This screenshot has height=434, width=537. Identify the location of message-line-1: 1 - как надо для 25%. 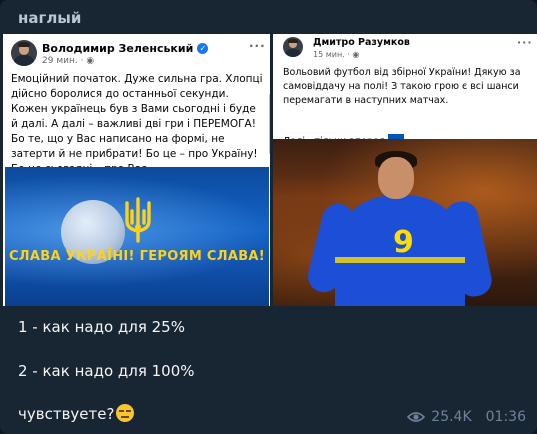
(101, 327).